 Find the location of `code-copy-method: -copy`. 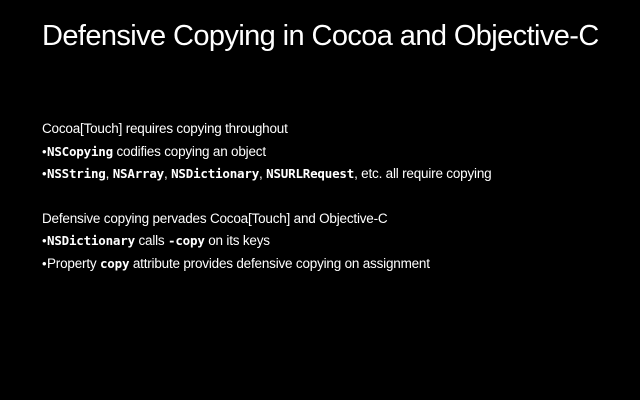

code-copy-method: -copy is located at coordinates (186, 240).